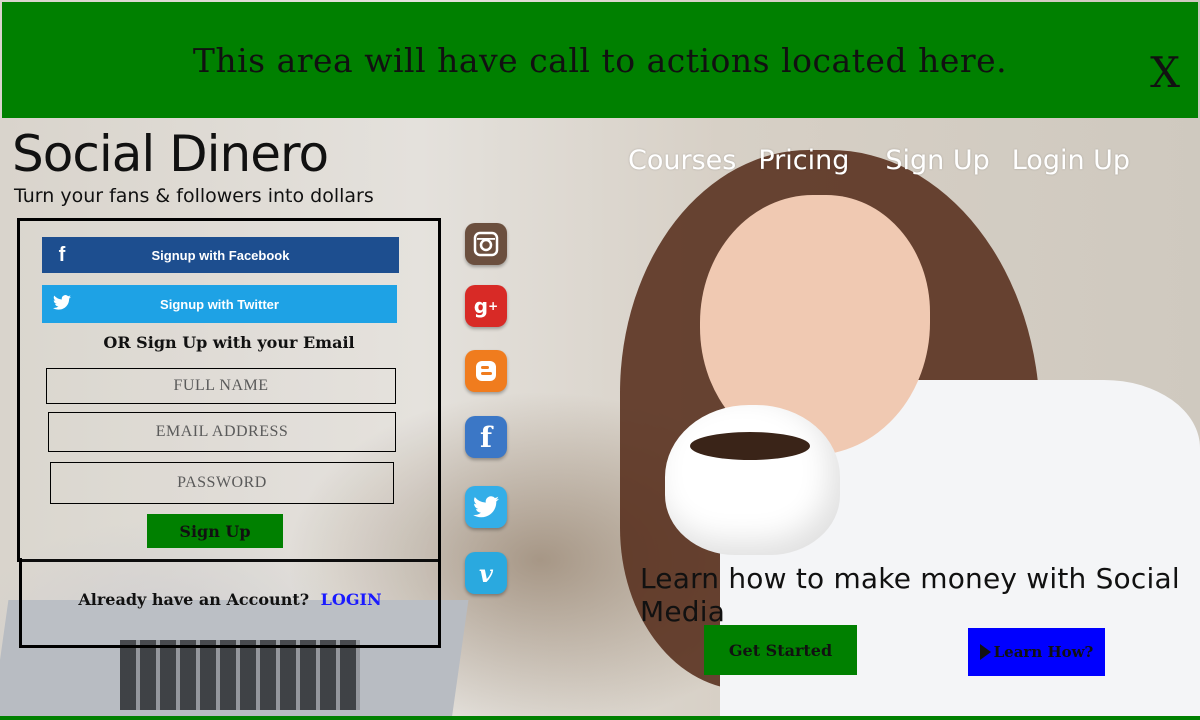 This screenshot has width=1200, height=720. Describe the element at coordinates (215, 531) in the screenshot. I see `sign-up-button: Sign Up` at that location.